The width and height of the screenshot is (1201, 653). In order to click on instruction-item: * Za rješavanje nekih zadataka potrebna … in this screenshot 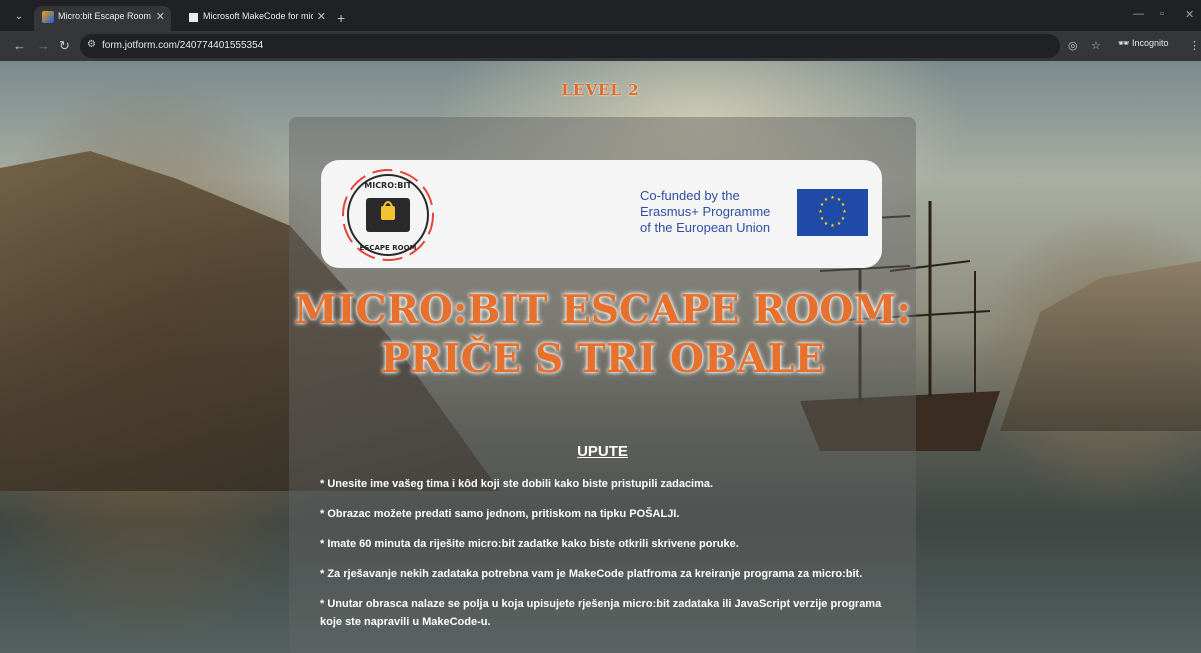, I will do `click(591, 574)`.